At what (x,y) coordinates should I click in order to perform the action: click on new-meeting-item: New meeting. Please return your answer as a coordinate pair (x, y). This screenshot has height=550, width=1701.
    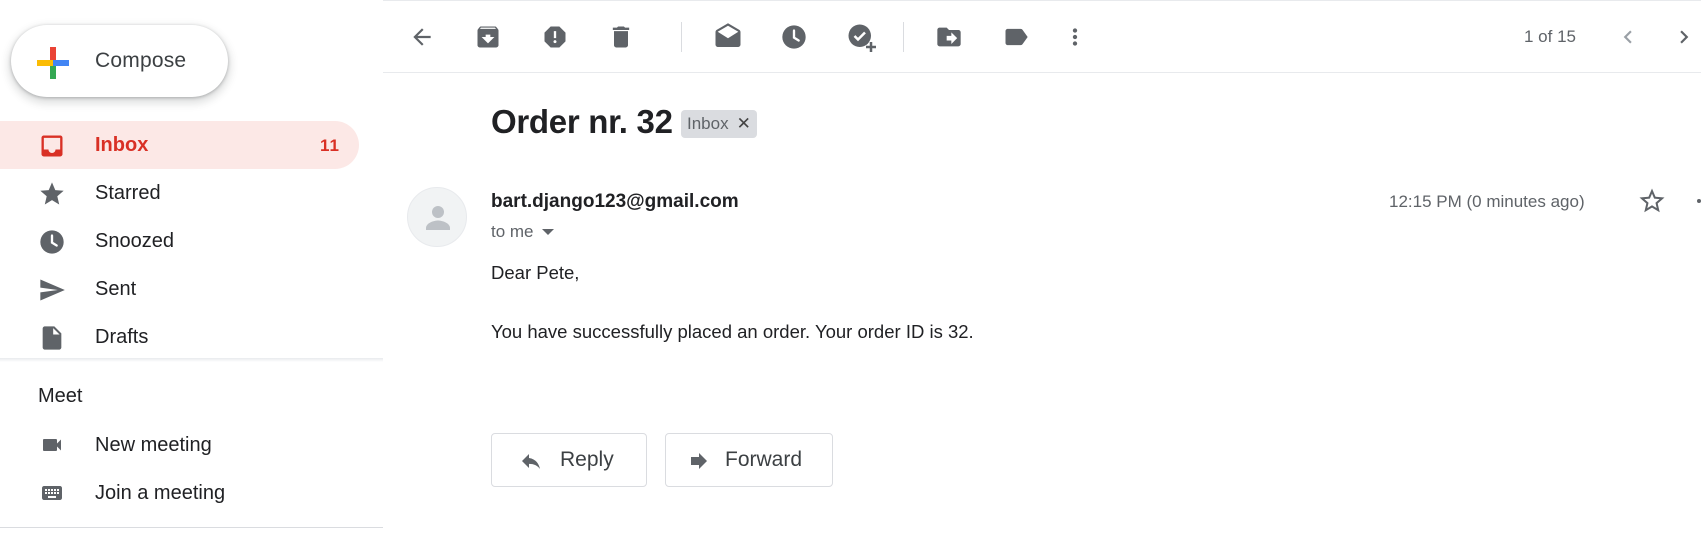
    Looking at the image, I should click on (179, 445).